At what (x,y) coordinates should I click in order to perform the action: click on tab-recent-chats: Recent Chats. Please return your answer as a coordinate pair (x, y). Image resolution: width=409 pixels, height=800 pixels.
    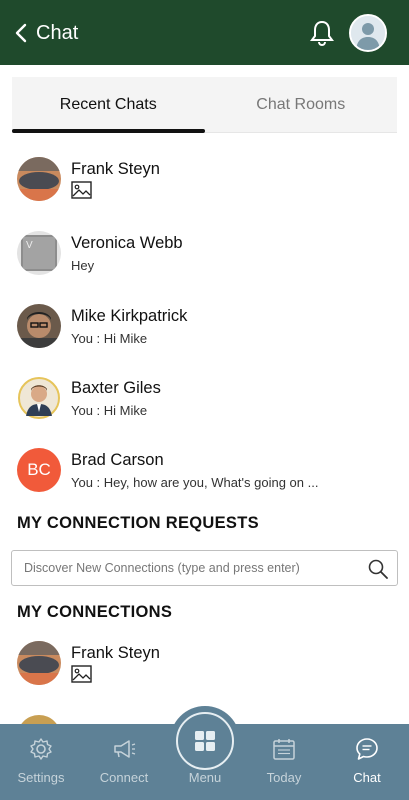
    Looking at the image, I should click on (108, 105).